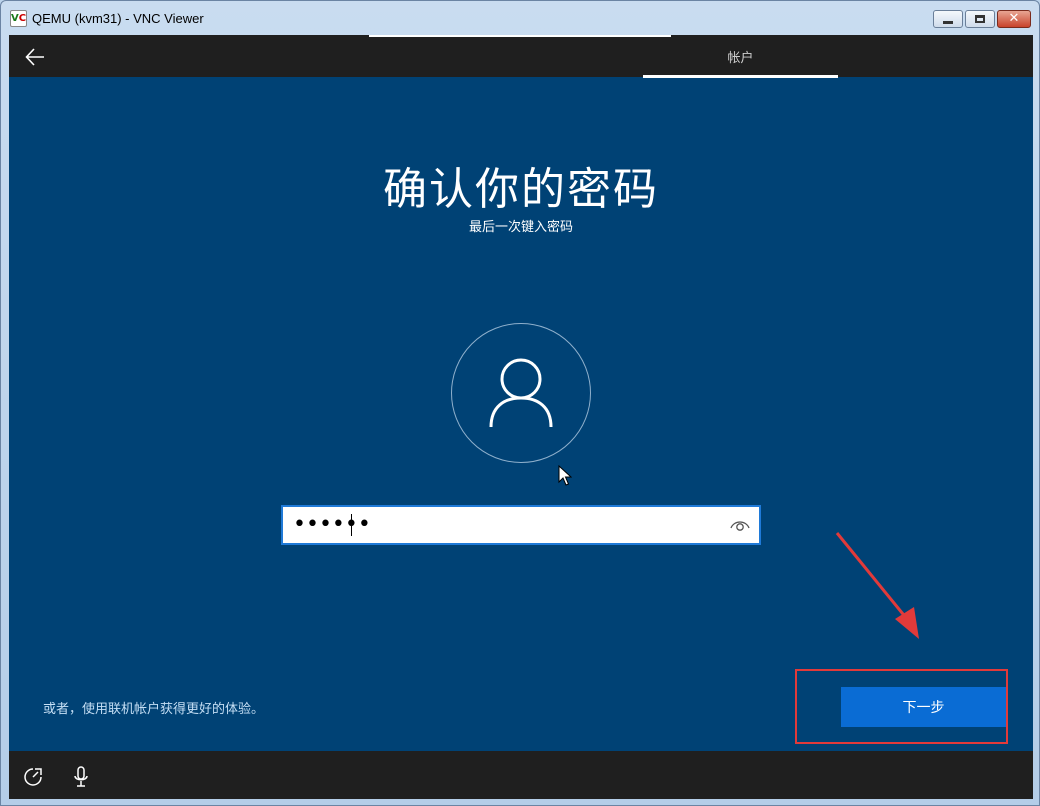 The width and height of the screenshot is (1040, 806). Describe the element at coordinates (351, 525) in the screenshot. I see `text-caret` at that location.